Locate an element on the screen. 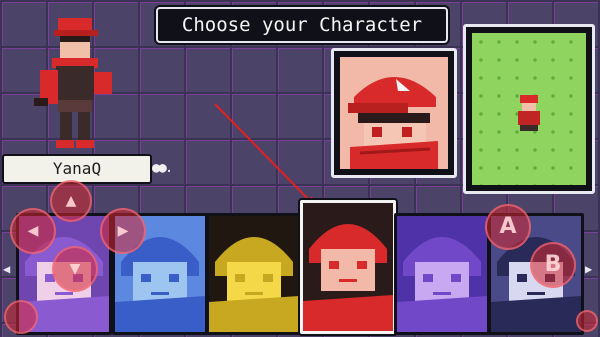 The height and width of the screenshot is (337, 600). carousel-left-arrow: ◀ is located at coordinates (6, 269).